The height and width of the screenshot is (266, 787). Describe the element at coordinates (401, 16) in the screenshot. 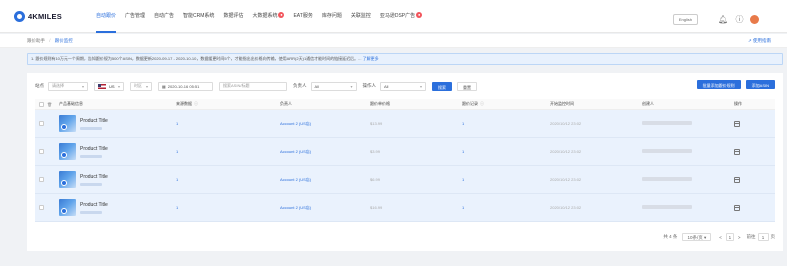

I see `nav-item: 亚马逊DSP广告 ●` at that location.